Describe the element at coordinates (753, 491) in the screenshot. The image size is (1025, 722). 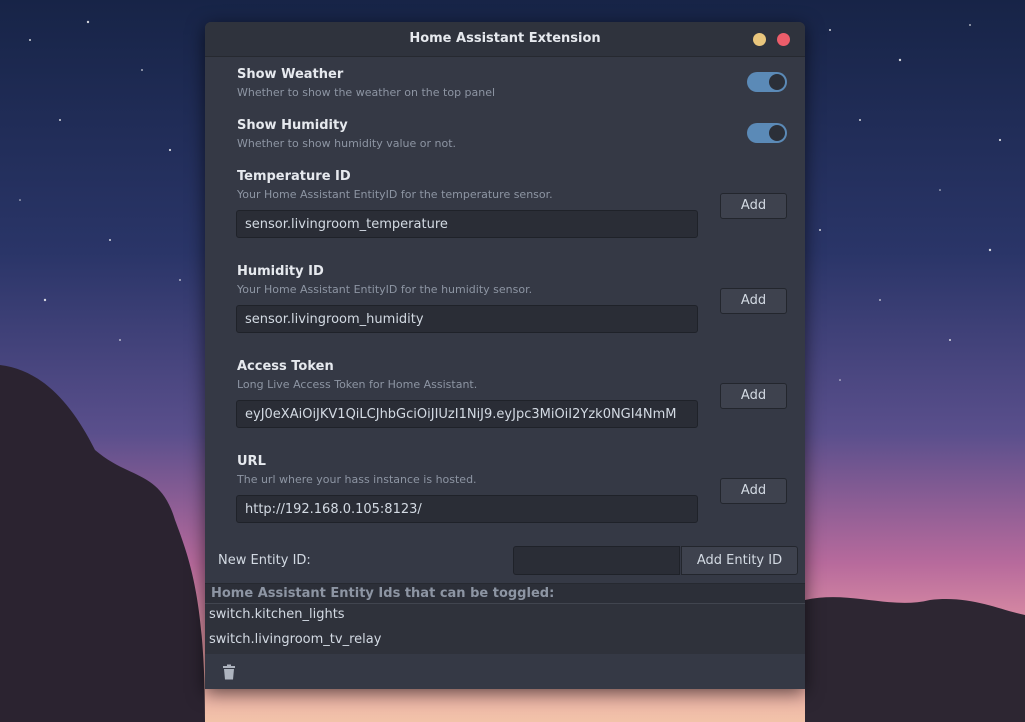
I see `url-add-button: Add` at that location.